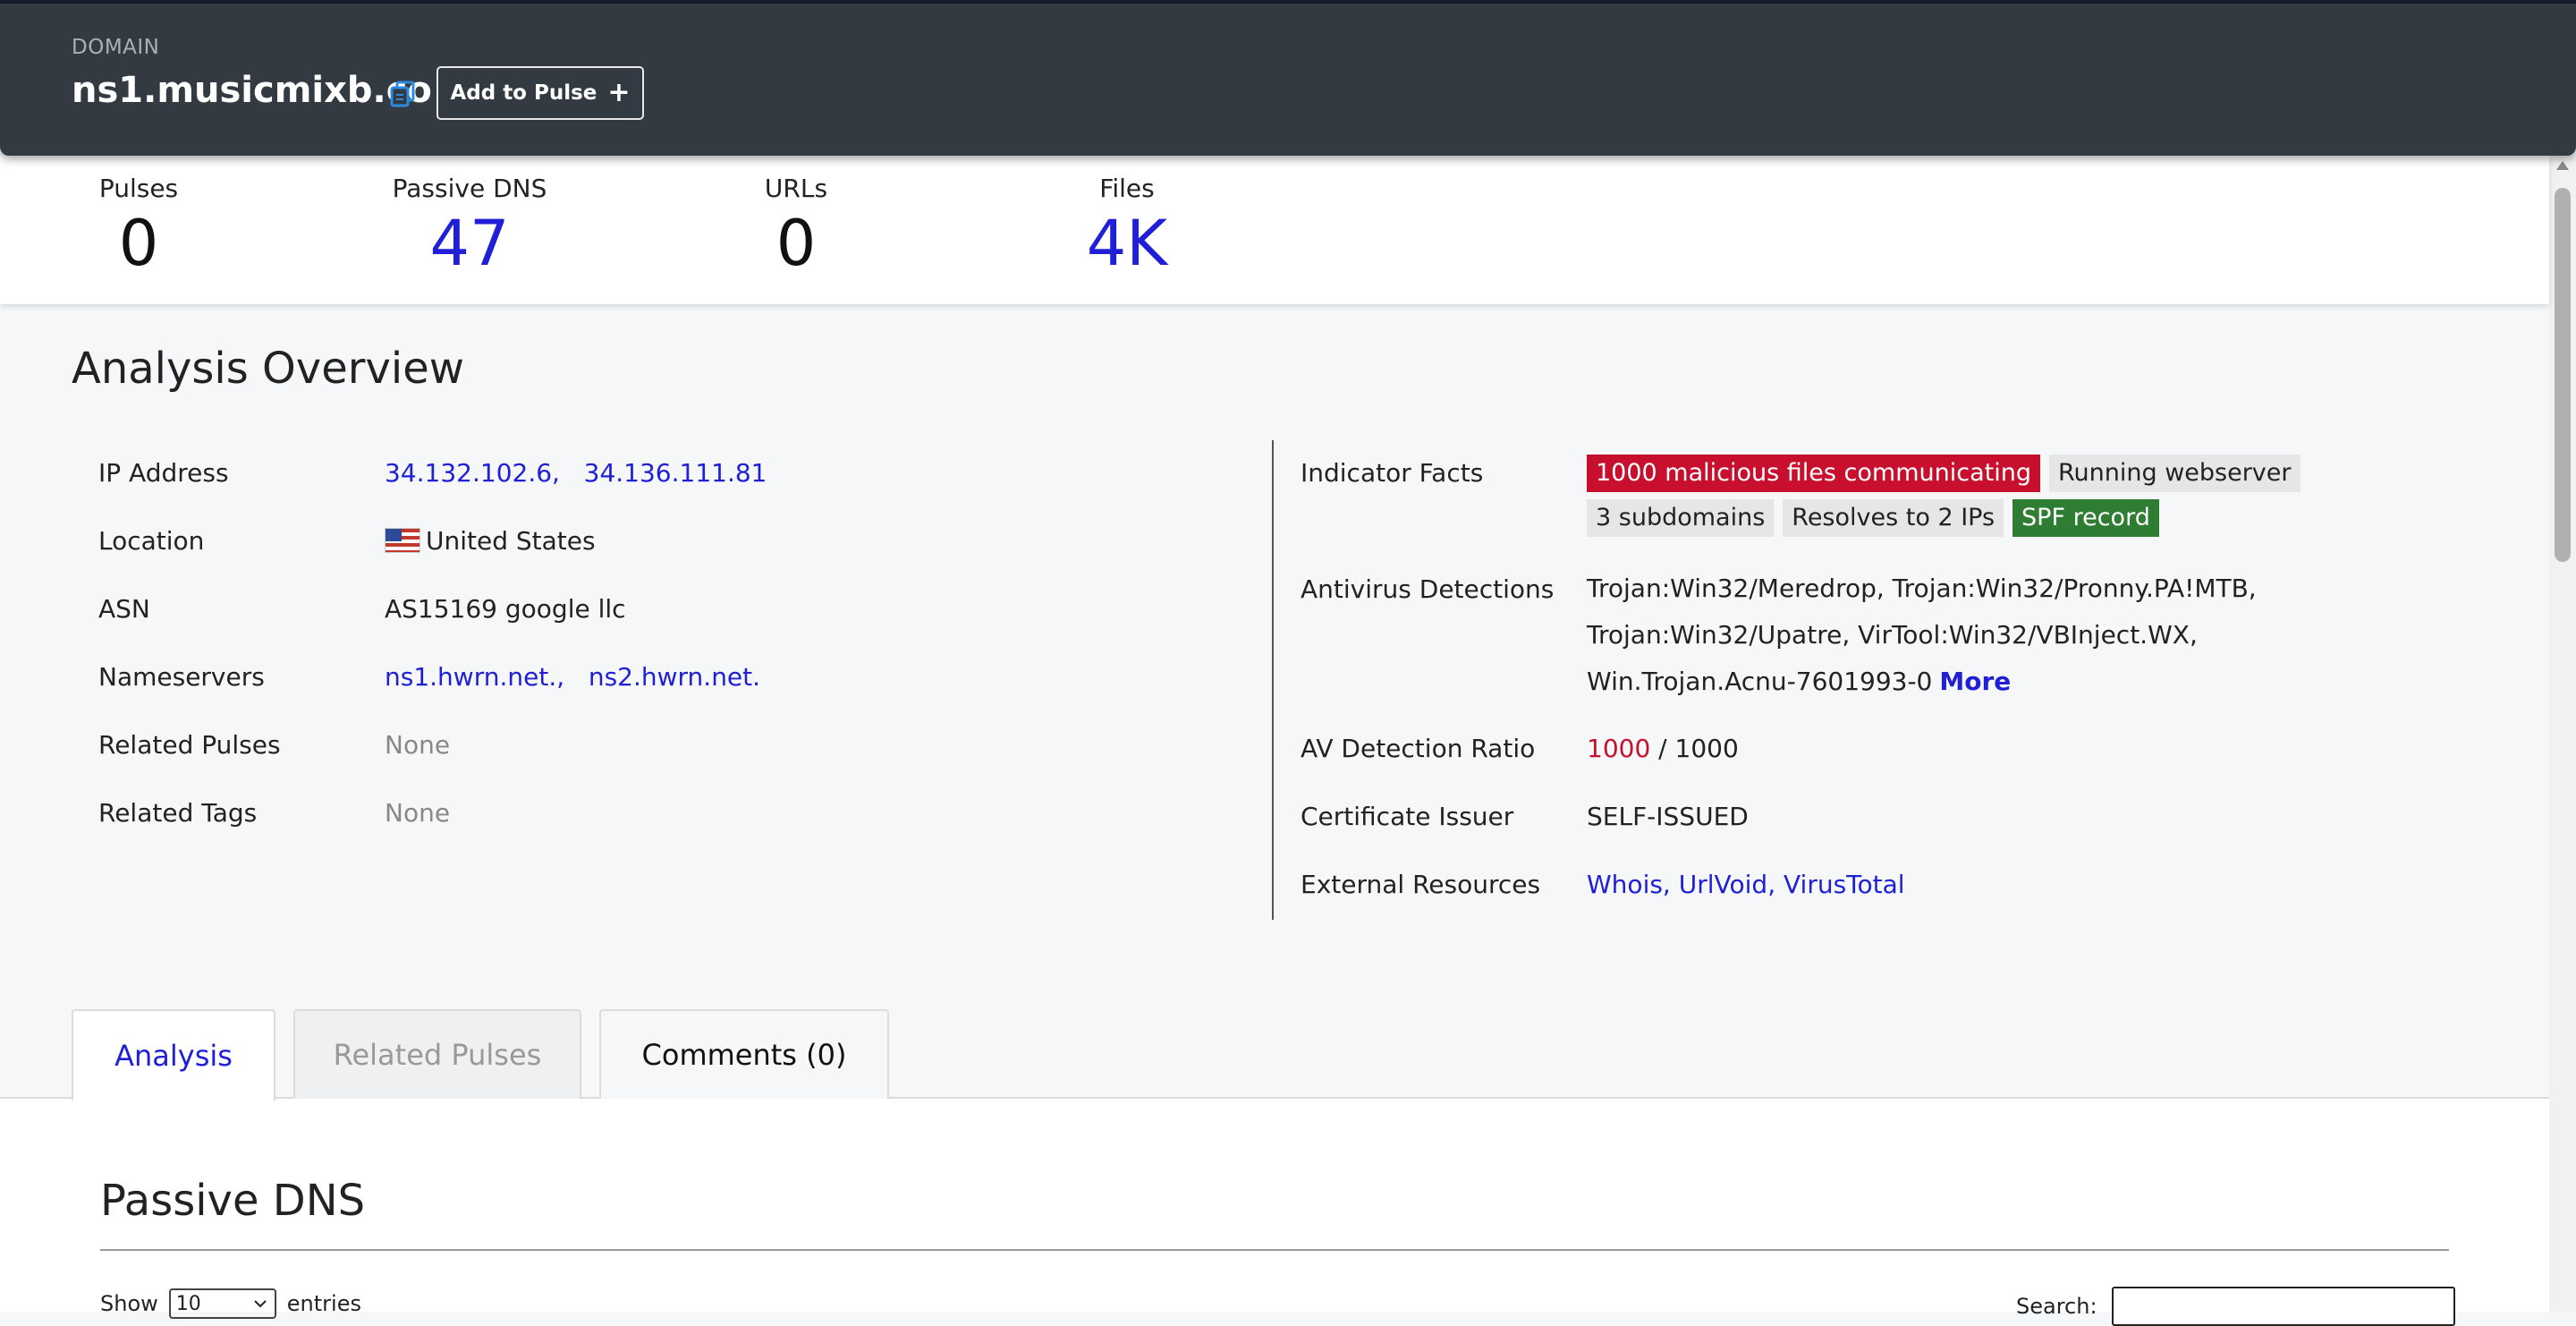  I want to click on show-label: Show, so click(129, 1304).